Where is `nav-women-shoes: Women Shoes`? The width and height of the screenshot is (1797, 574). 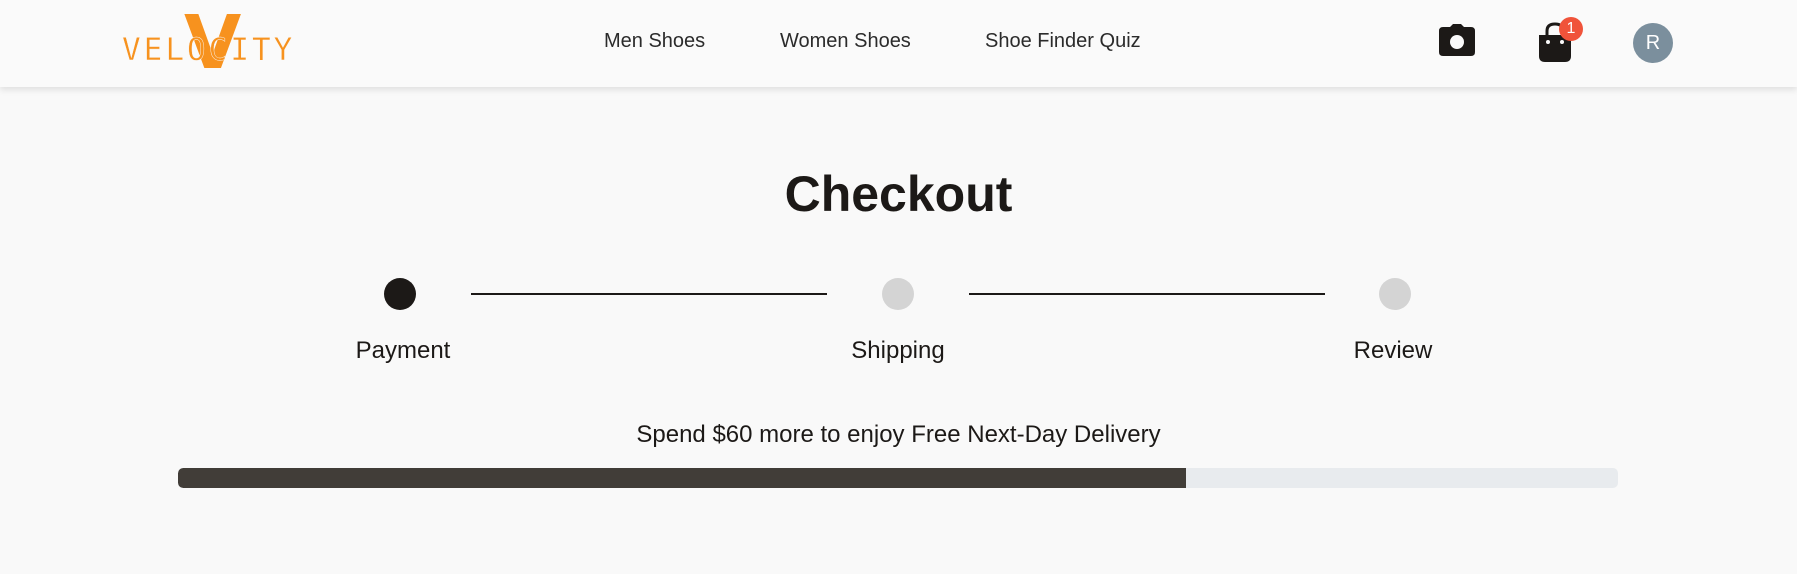
nav-women-shoes: Women Shoes is located at coordinates (845, 41).